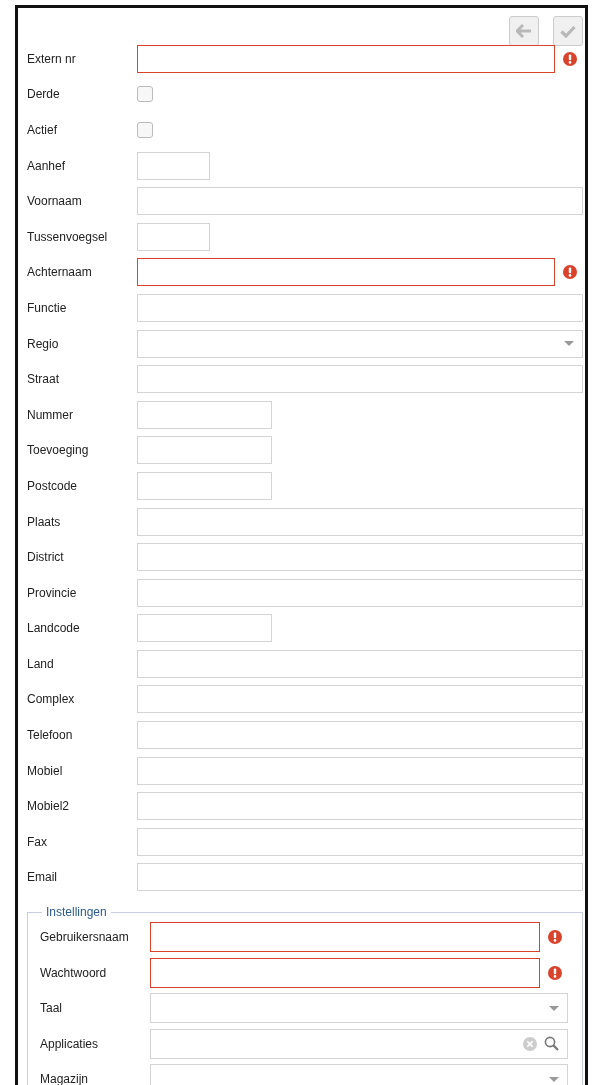  Describe the element at coordinates (41, 663) in the screenshot. I see `field-label: Land` at that location.